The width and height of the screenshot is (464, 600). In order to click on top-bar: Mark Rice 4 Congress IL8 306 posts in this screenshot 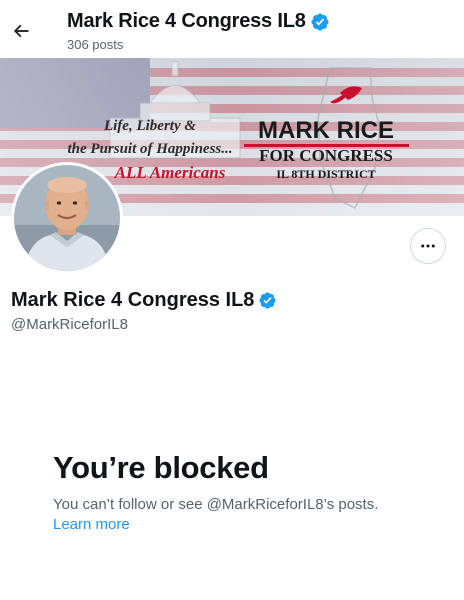, I will do `click(232, 29)`.